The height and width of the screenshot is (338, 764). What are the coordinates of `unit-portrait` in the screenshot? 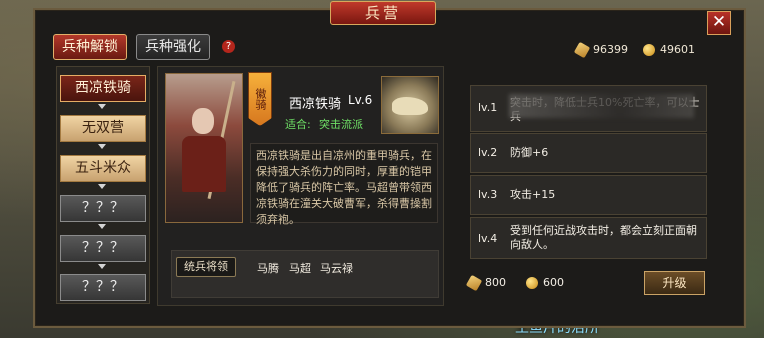 It's located at (204, 148).